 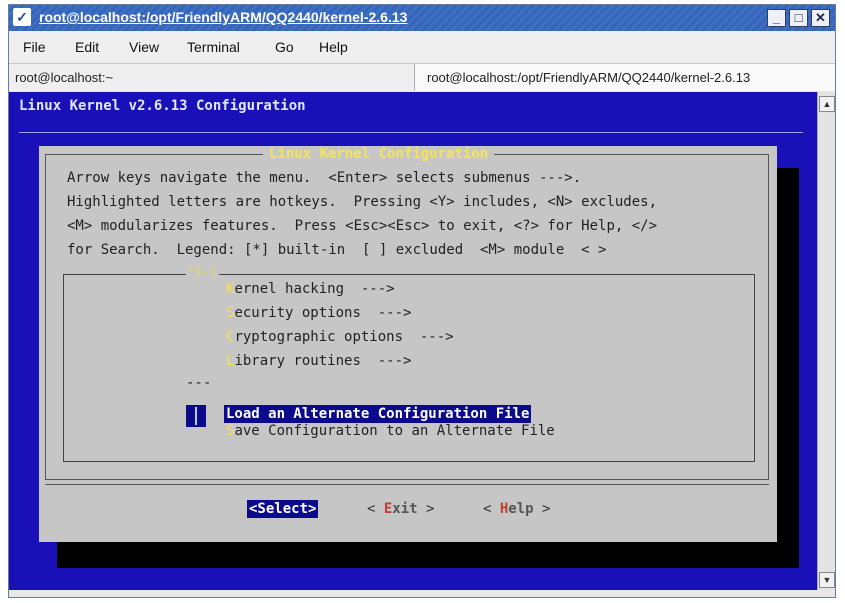 I want to click on menu-item-save-alternate-config: Save Configuration to an Alternate File, so click(x=390, y=431).